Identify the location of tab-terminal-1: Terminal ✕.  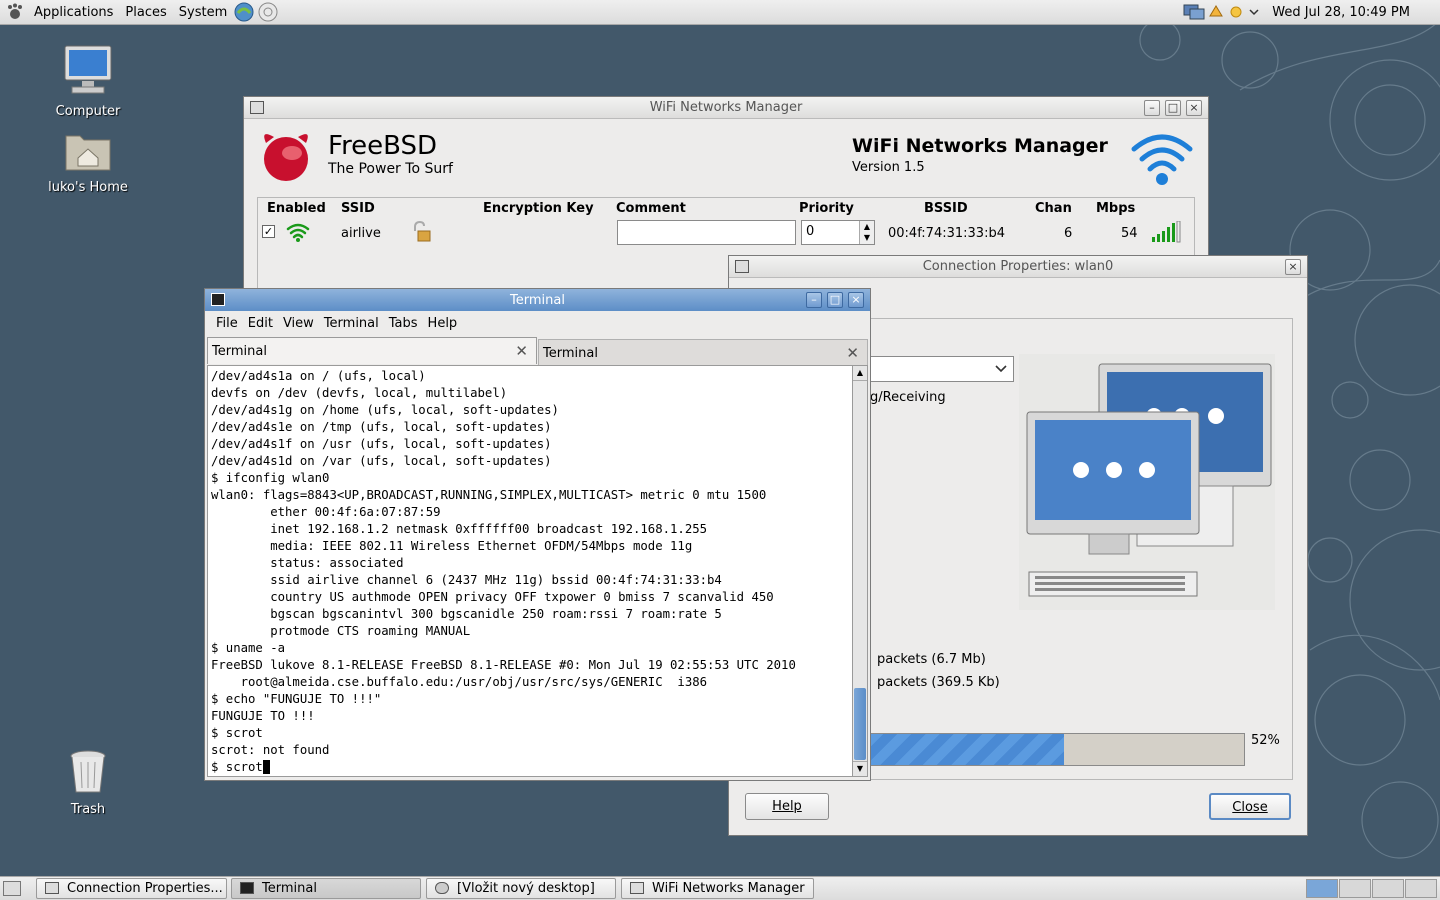
(372, 350).